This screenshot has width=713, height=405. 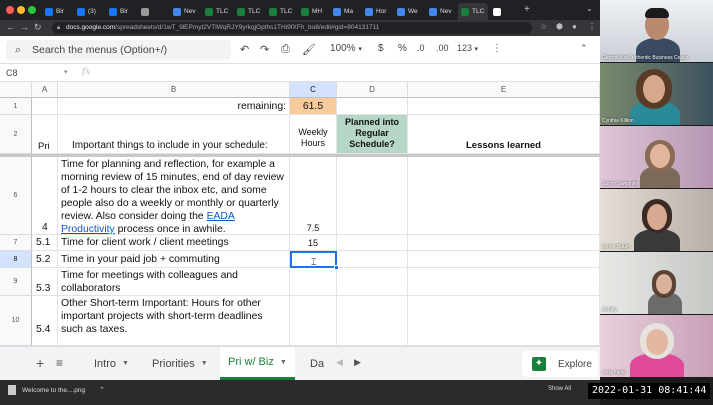 I want to click on forward-icon: →, so click(x=24, y=27).